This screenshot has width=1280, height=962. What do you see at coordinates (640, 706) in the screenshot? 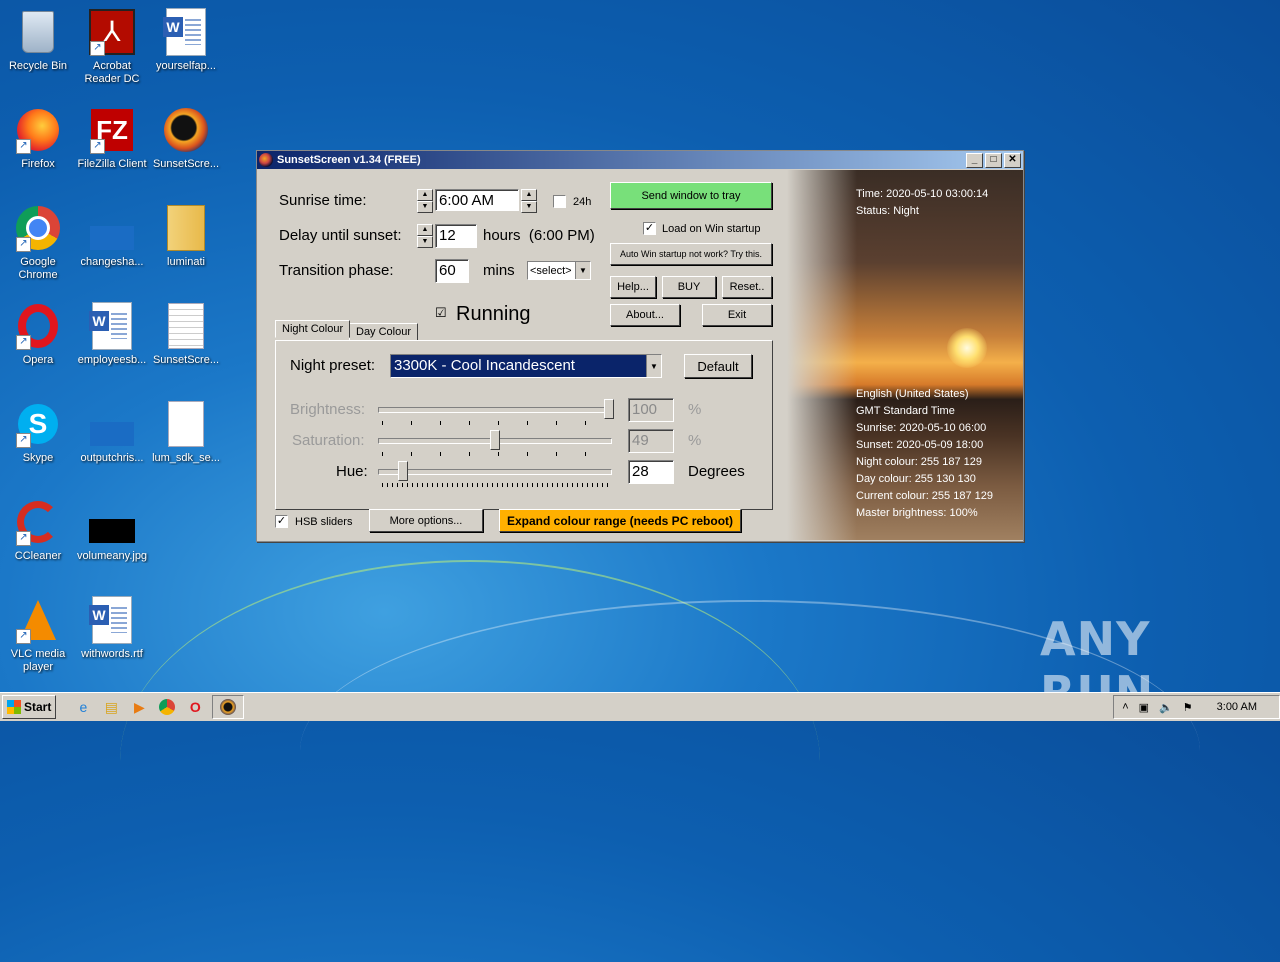
I see `taskbar: Start e ▤ ▶ O ˄ ▣ 🔈 ⚑ 3:00 AM` at bounding box center [640, 706].